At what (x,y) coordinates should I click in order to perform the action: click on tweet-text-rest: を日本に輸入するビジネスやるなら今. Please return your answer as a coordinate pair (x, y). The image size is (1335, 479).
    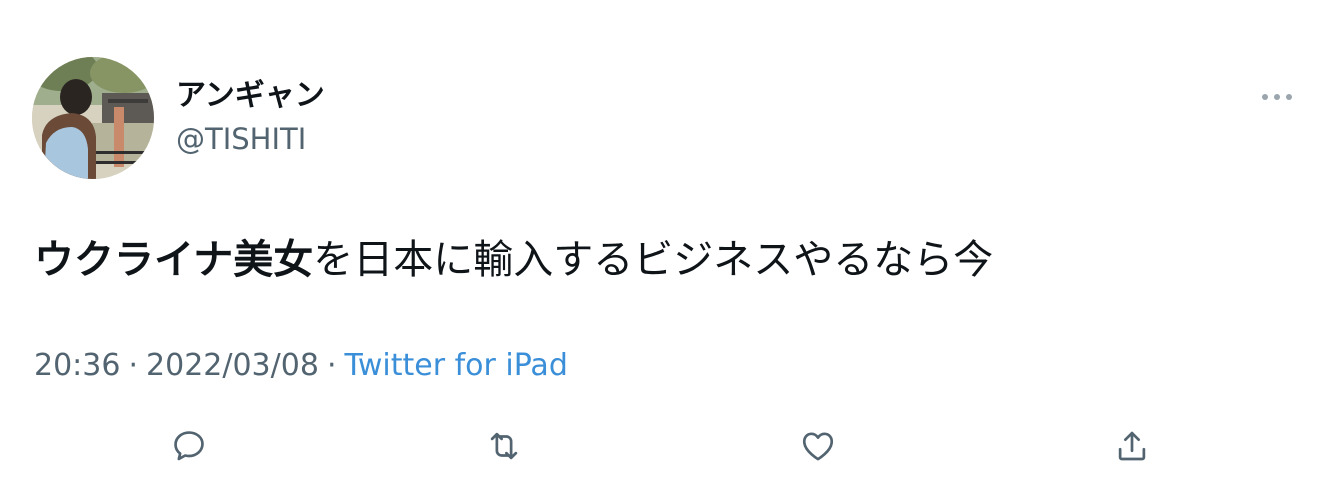
    Looking at the image, I should click on (653, 260).